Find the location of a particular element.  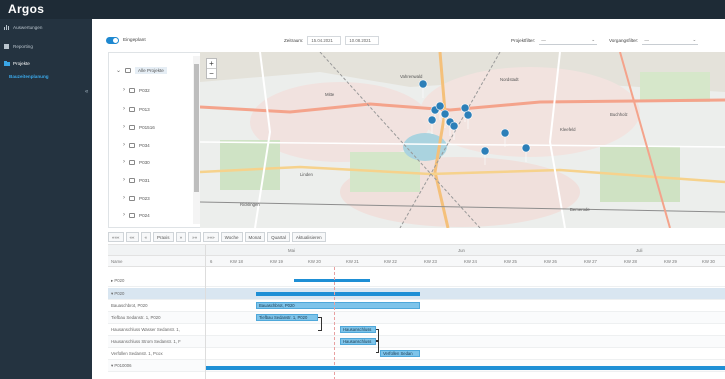

tree-item-label: P024 is located at coordinates (144, 215).